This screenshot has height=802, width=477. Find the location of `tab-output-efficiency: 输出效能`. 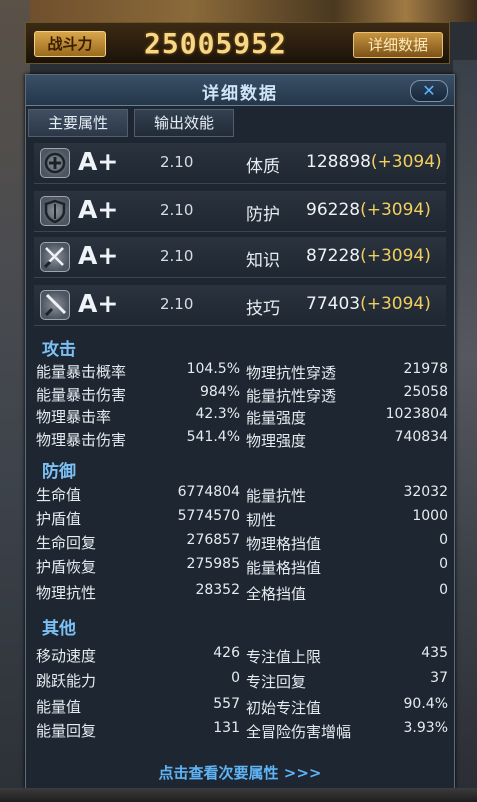

tab-output-efficiency: 输出效能 is located at coordinates (184, 123).